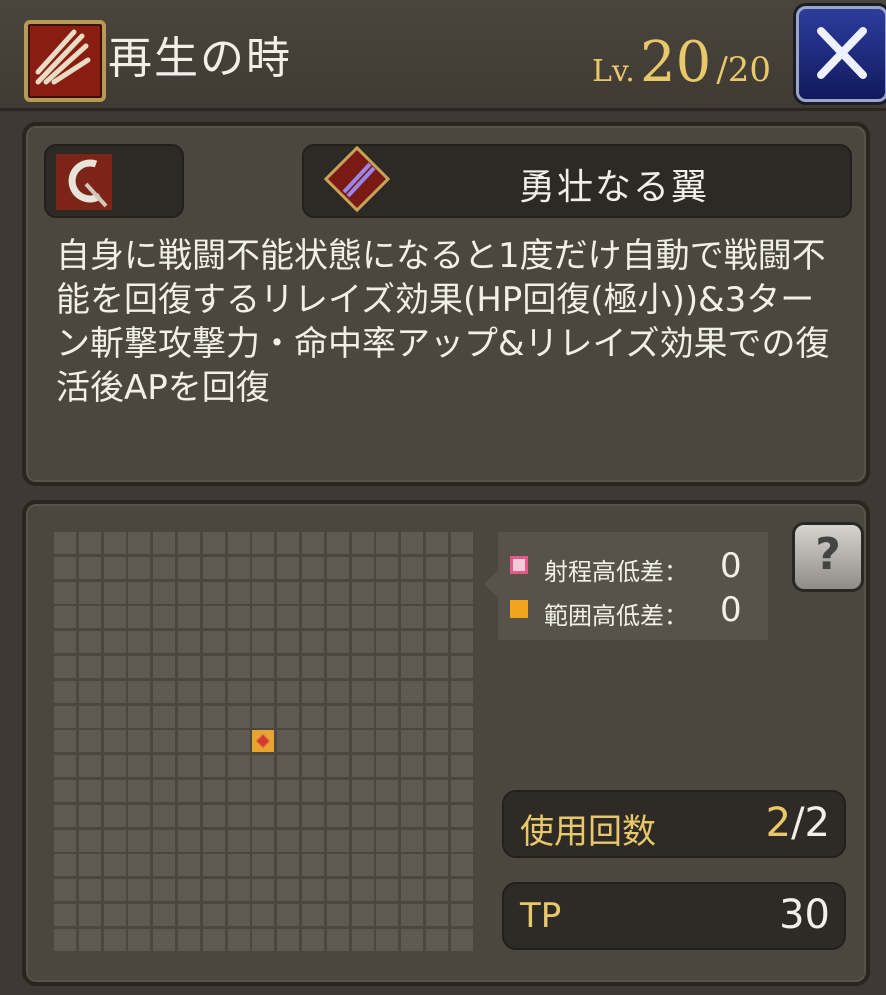  Describe the element at coordinates (84, 182) in the screenshot. I see `scythe-icon` at that location.